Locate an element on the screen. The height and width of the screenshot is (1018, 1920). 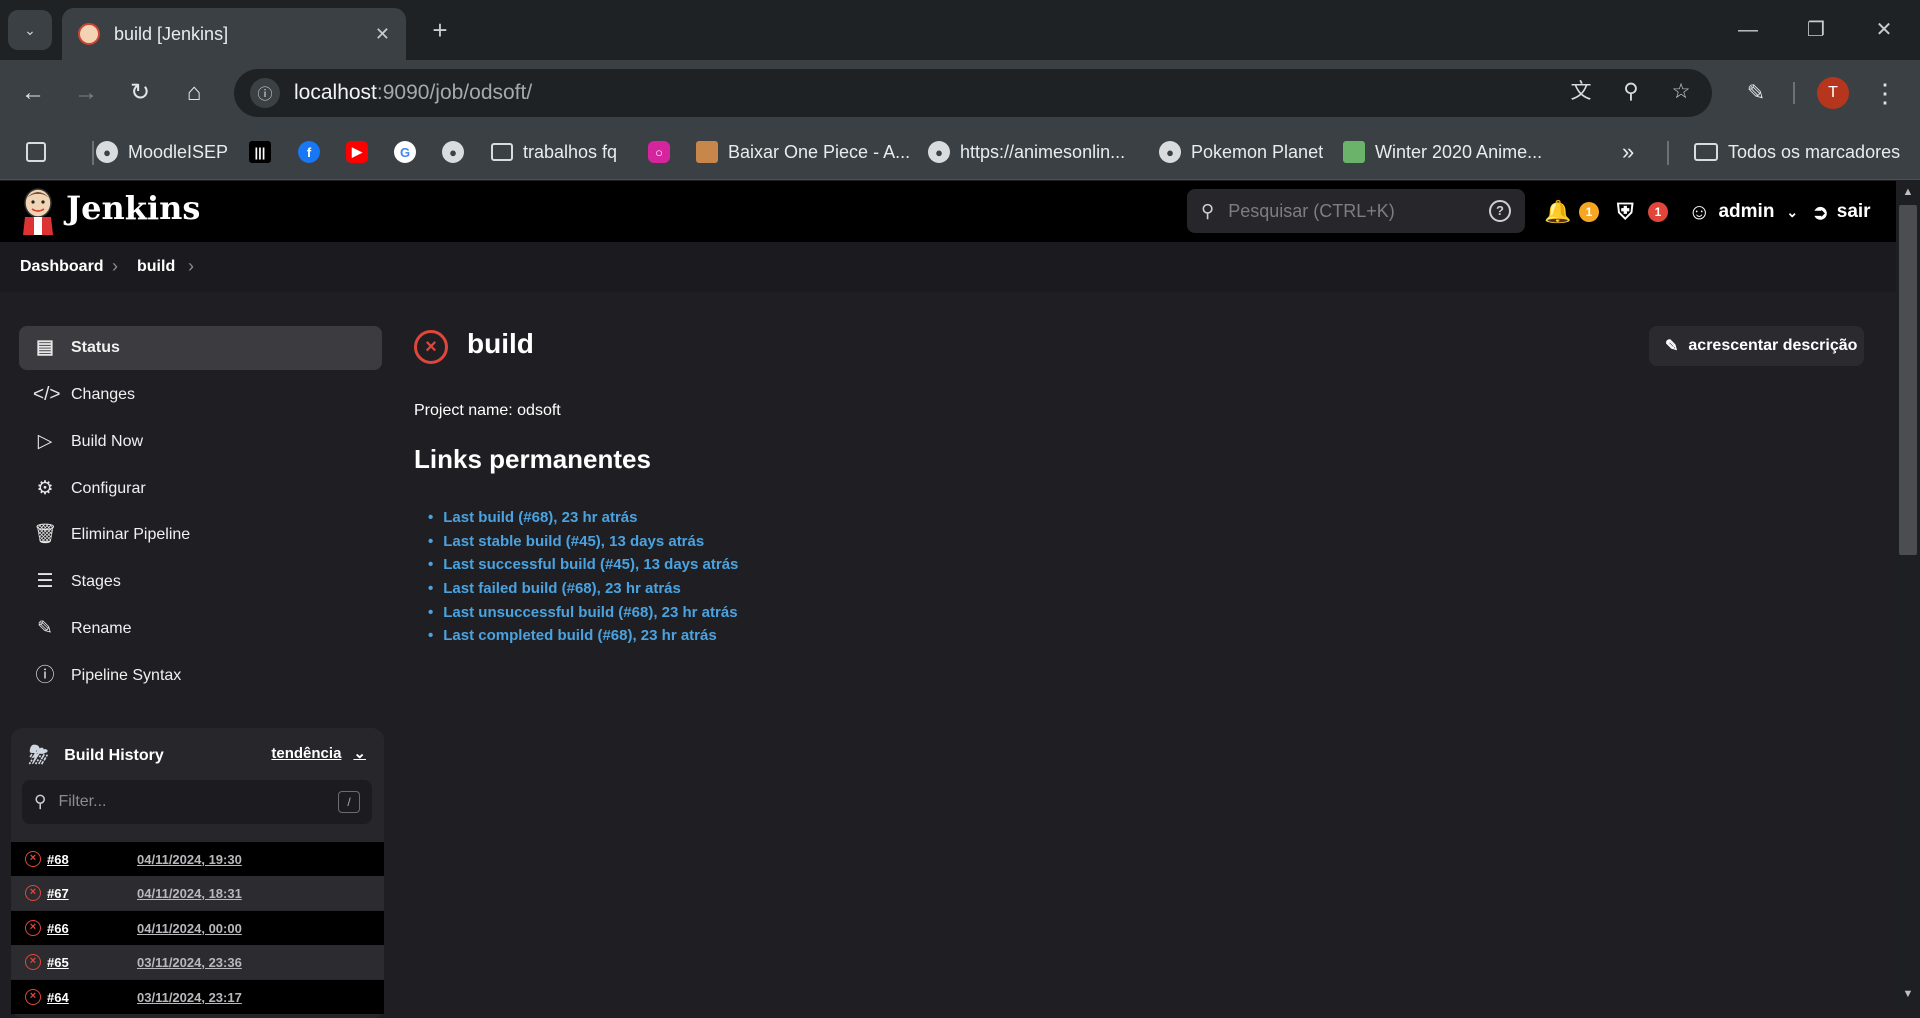
globe-icon: ● is located at coordinates (107, 152).